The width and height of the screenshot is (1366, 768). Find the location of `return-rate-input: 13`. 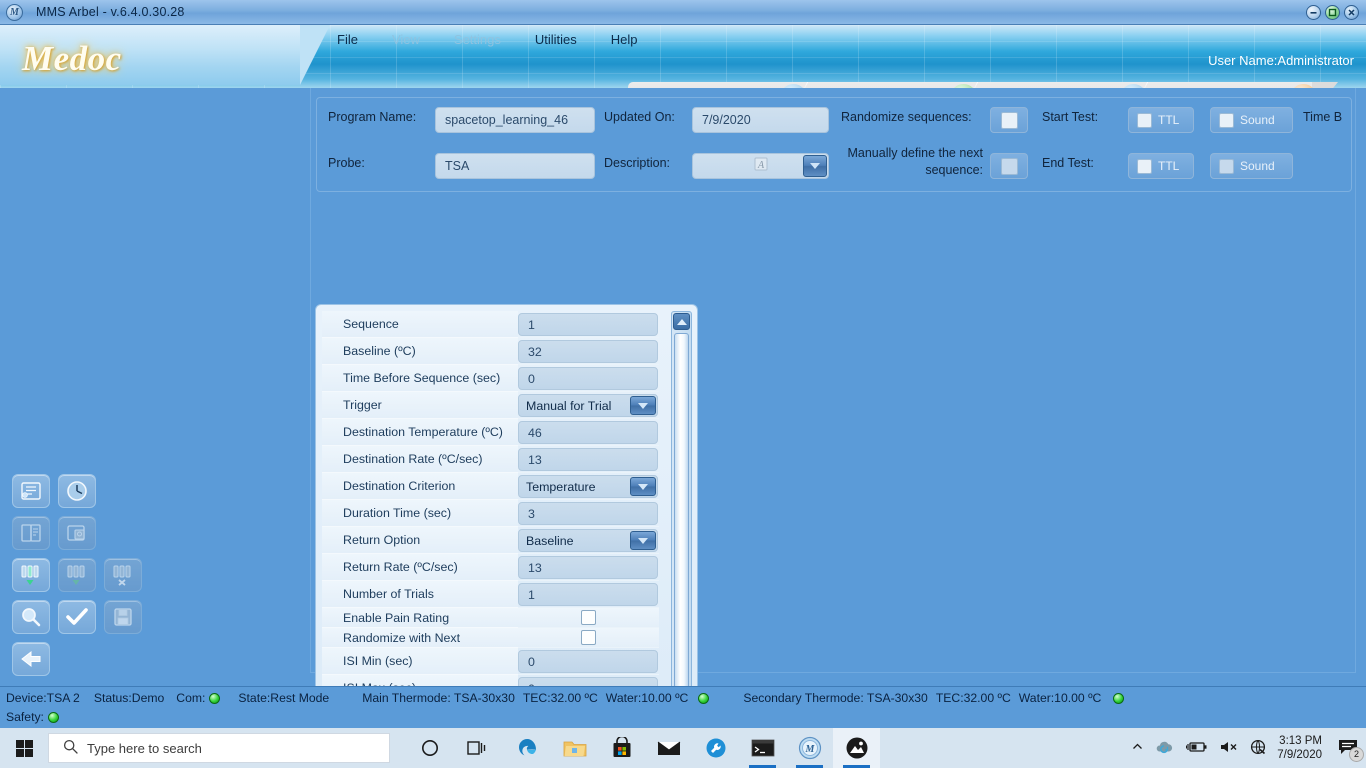

return-rate-input: 13 is located at coordinates (588, 567).